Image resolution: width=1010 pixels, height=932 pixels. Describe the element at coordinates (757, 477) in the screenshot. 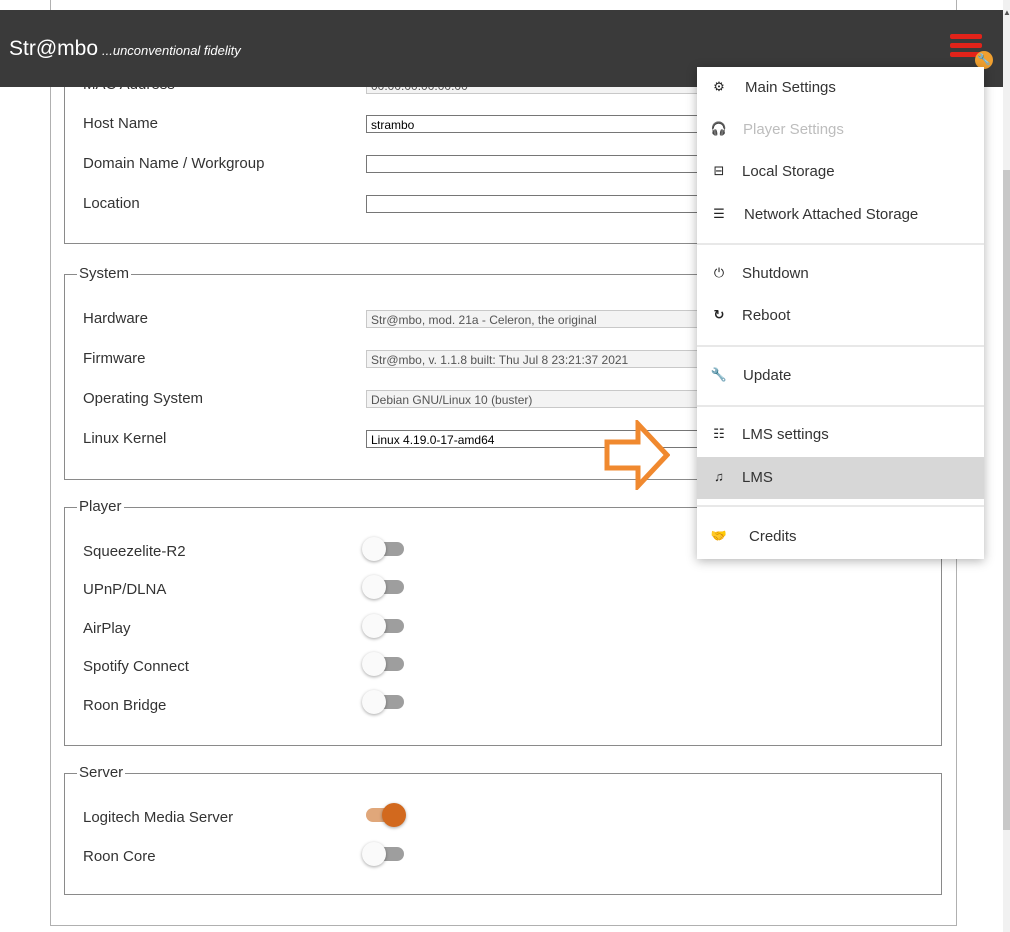

I see `menu-item-label: LMS` at that location.